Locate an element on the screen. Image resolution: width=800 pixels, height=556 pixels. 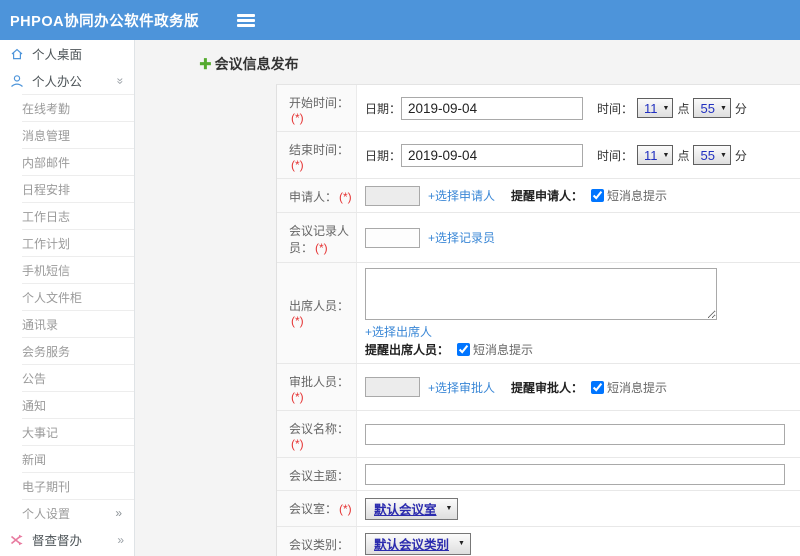
sidebar-item-work-log: 工作日志 is located at coordinates (78, 215).